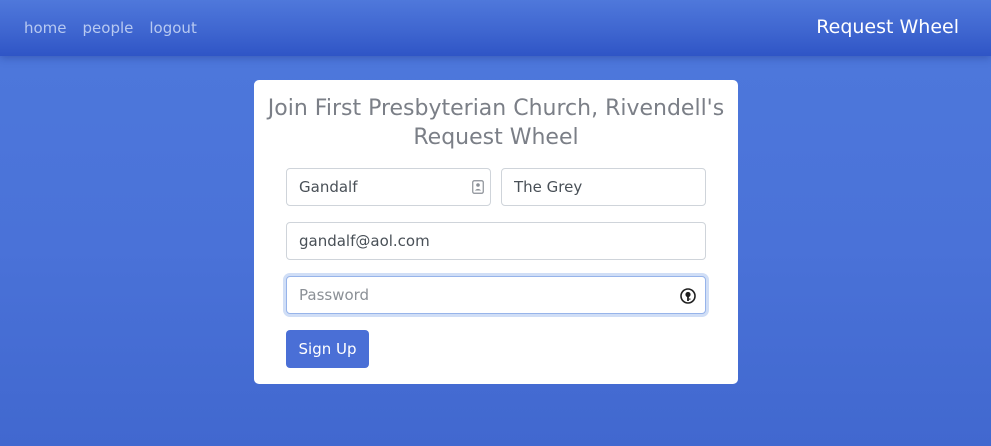  What do you see at coordinates (327, 349) in the screenshot?
I see `sign-up-button: Sign Up` at bounding box center [327, 349].